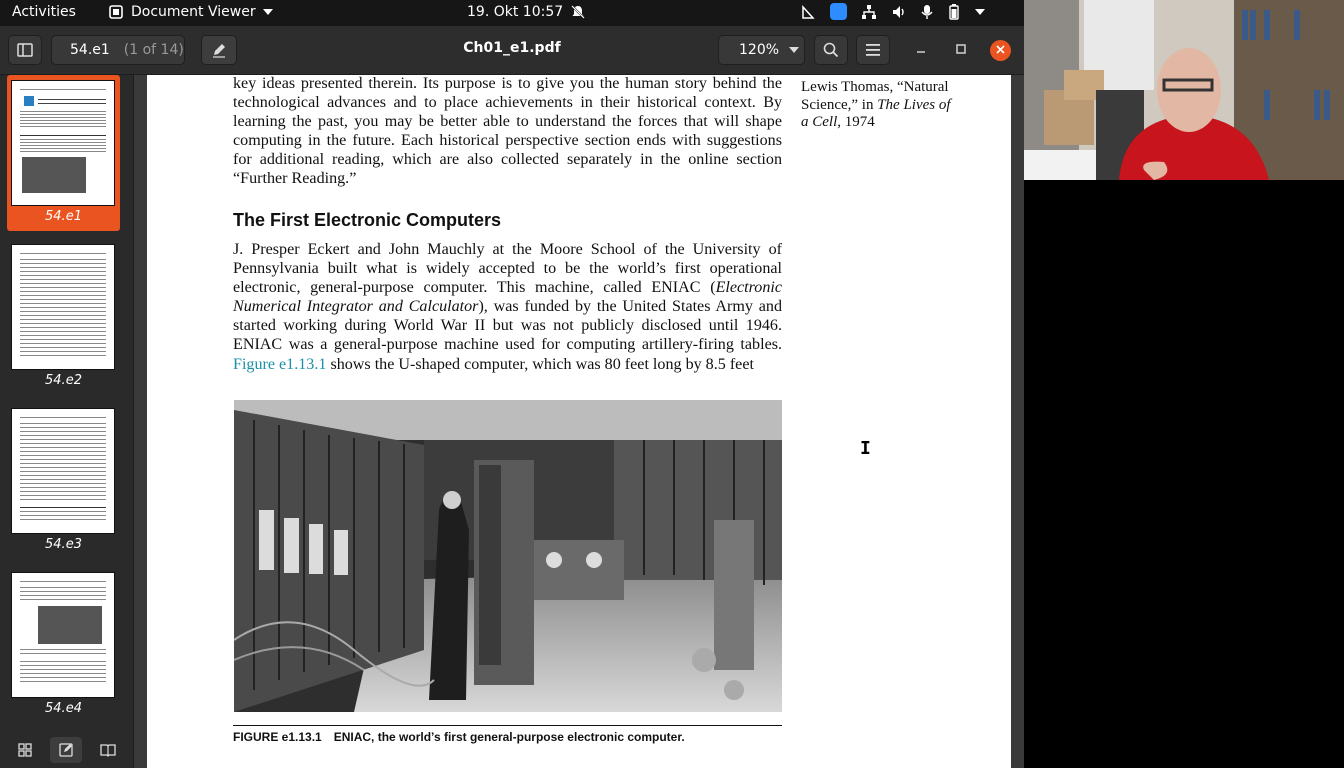  I want to click on page-count: (1 of 14), so click(153, 50).